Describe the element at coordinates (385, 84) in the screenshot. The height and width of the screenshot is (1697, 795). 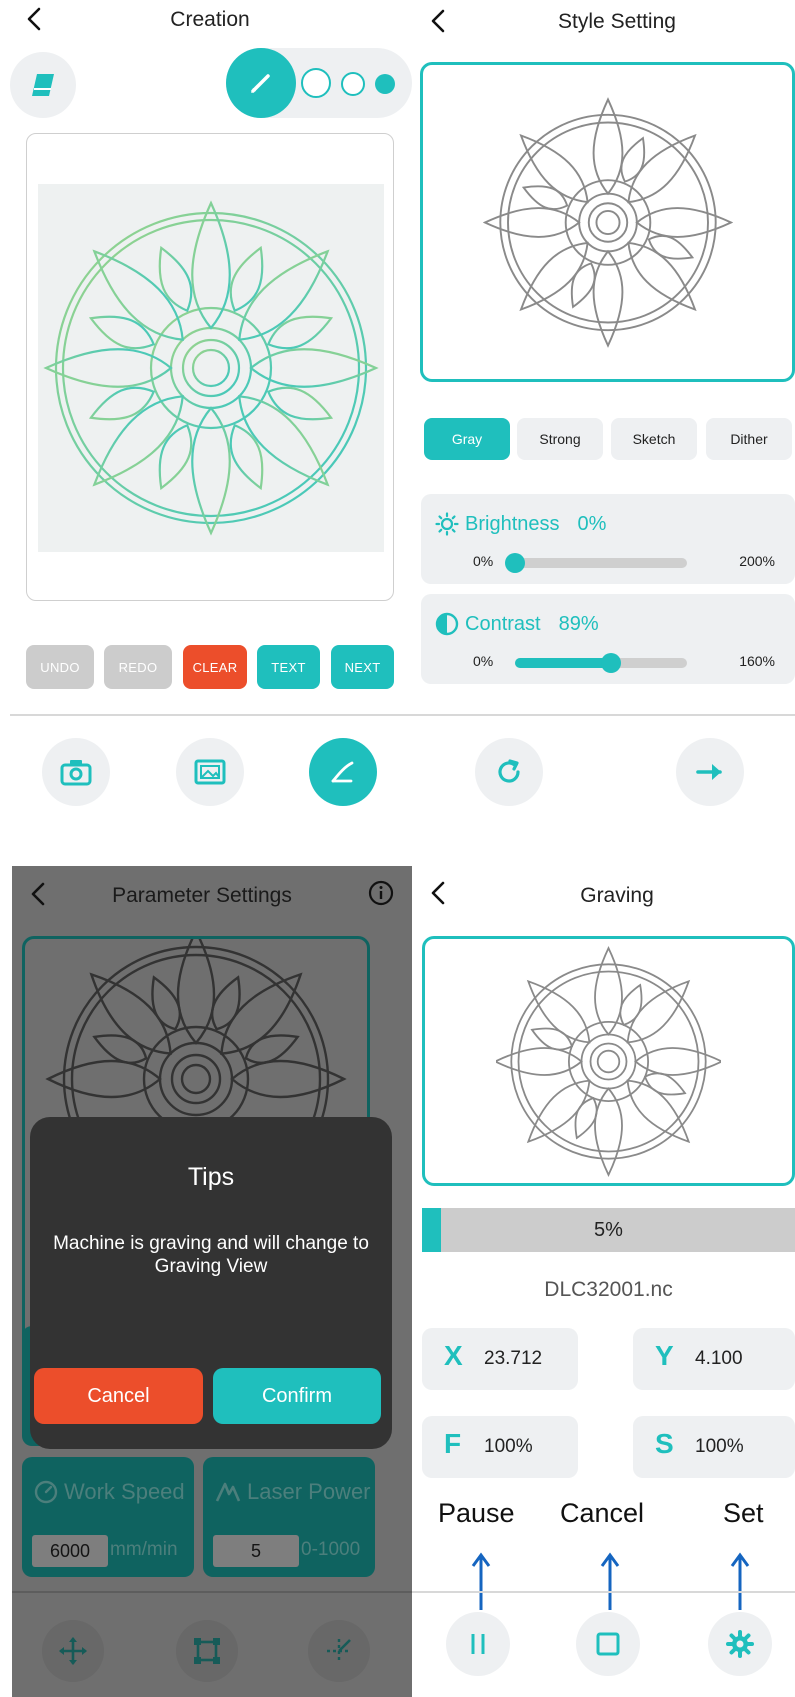
I see `brush-size-small` at that location.